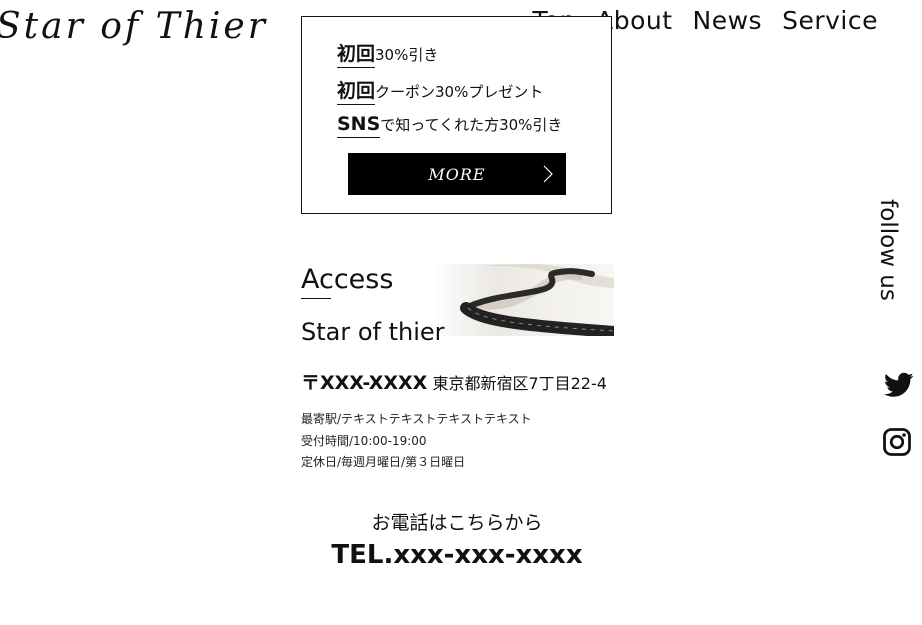  What do you see at coordinates (457, 523) in the screenshot?
I see `phone-caption: お電話はこちらから` at bounding box center [457, 523].